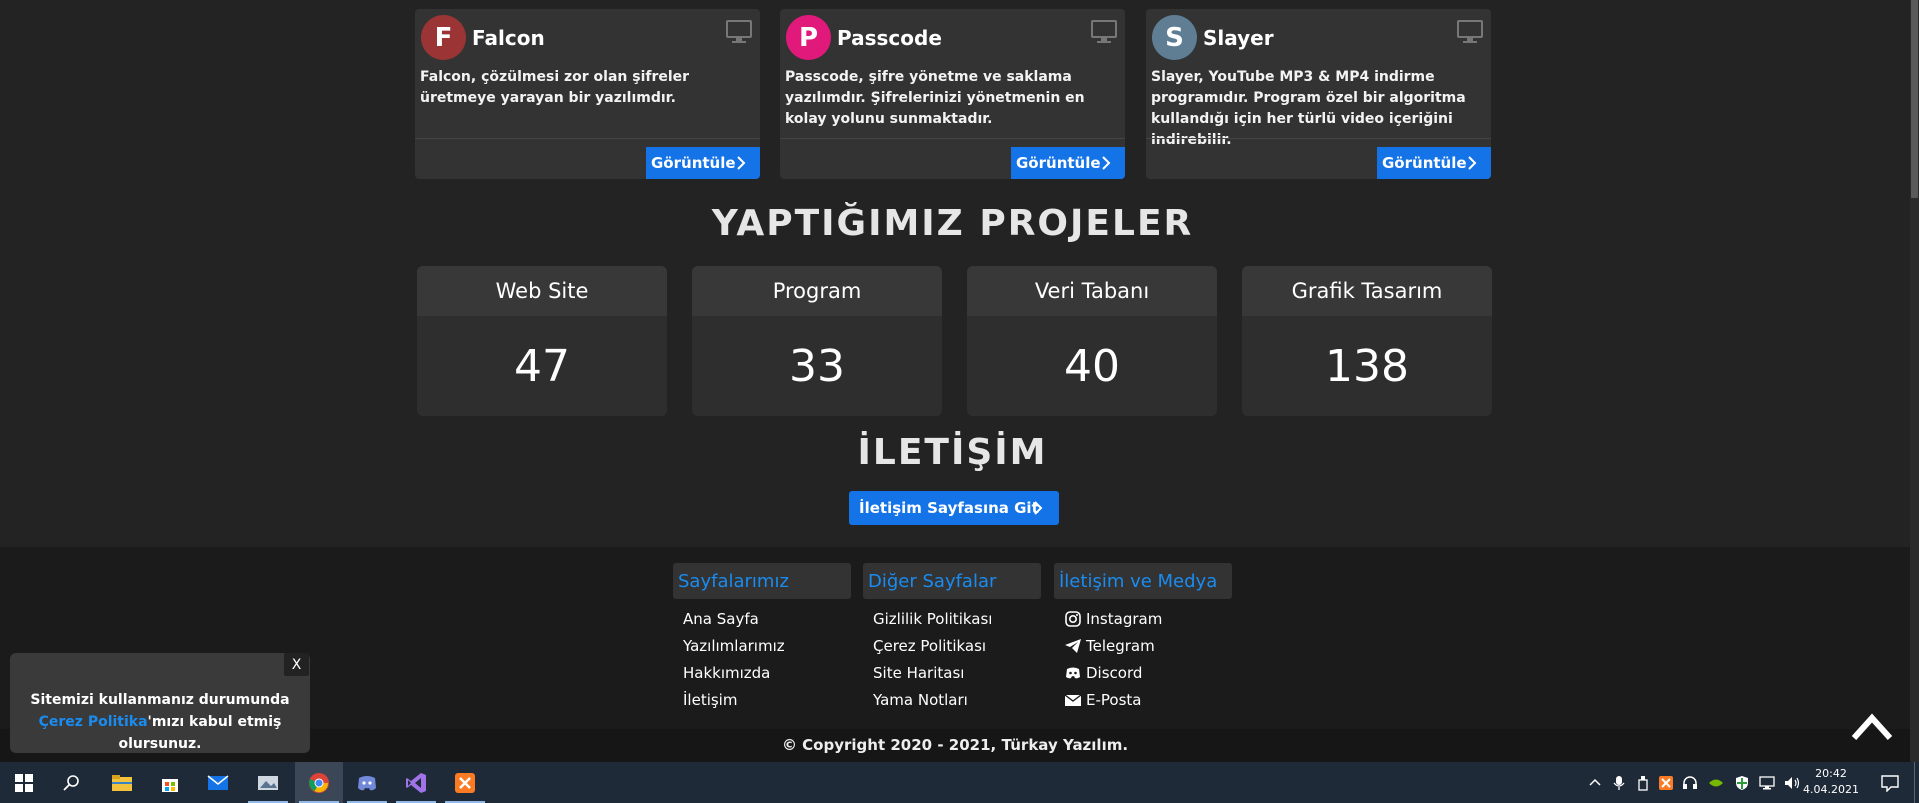 The image size is (1919, 803). Describe the element at coordinates (465, 782) in the screenshot. I see `xampp-icon` at that location.